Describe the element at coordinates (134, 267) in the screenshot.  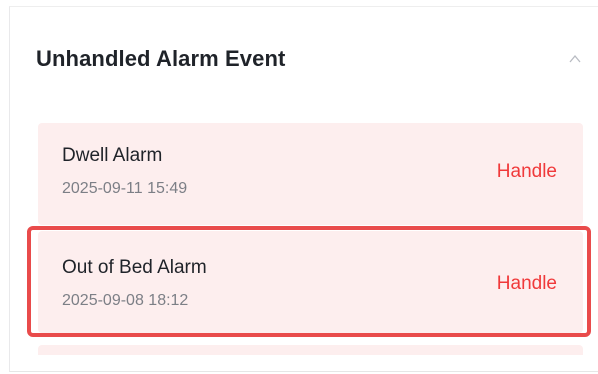
I see `alarm-title: Out of Bed Alarm` at that location.